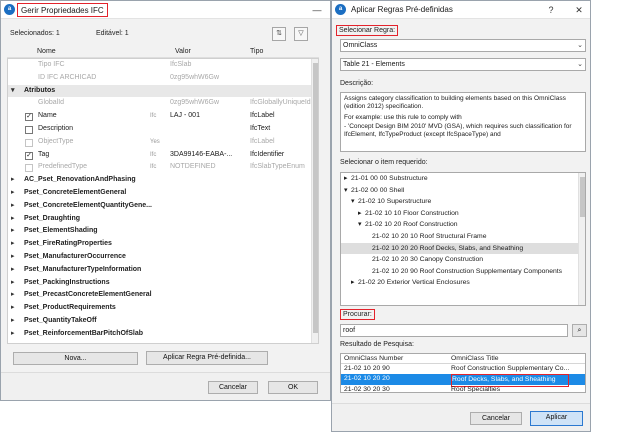 This screenshot has height=432, width=644. I want to click on table-dropdown: Table 21 - Elements ⌄, so click(463, 64).